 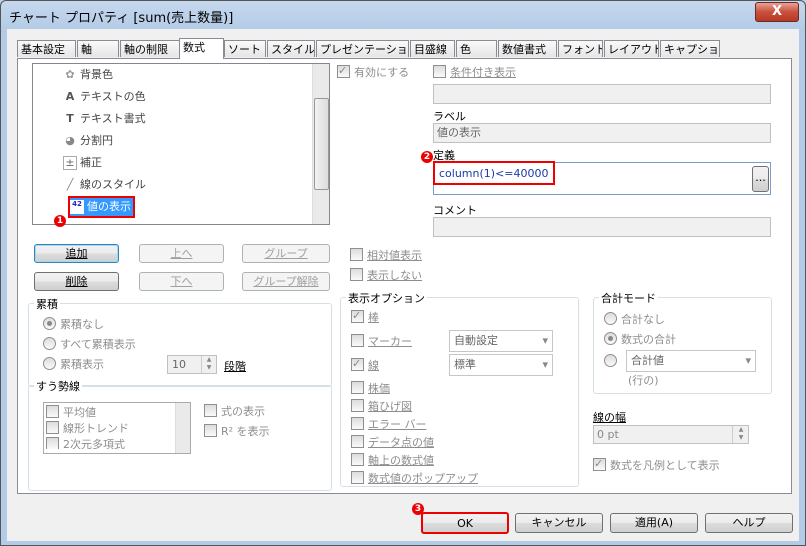 I want to click on title-bar: チャート プロパティ [sum(売上数量)] X, so click(x=403, y=15).